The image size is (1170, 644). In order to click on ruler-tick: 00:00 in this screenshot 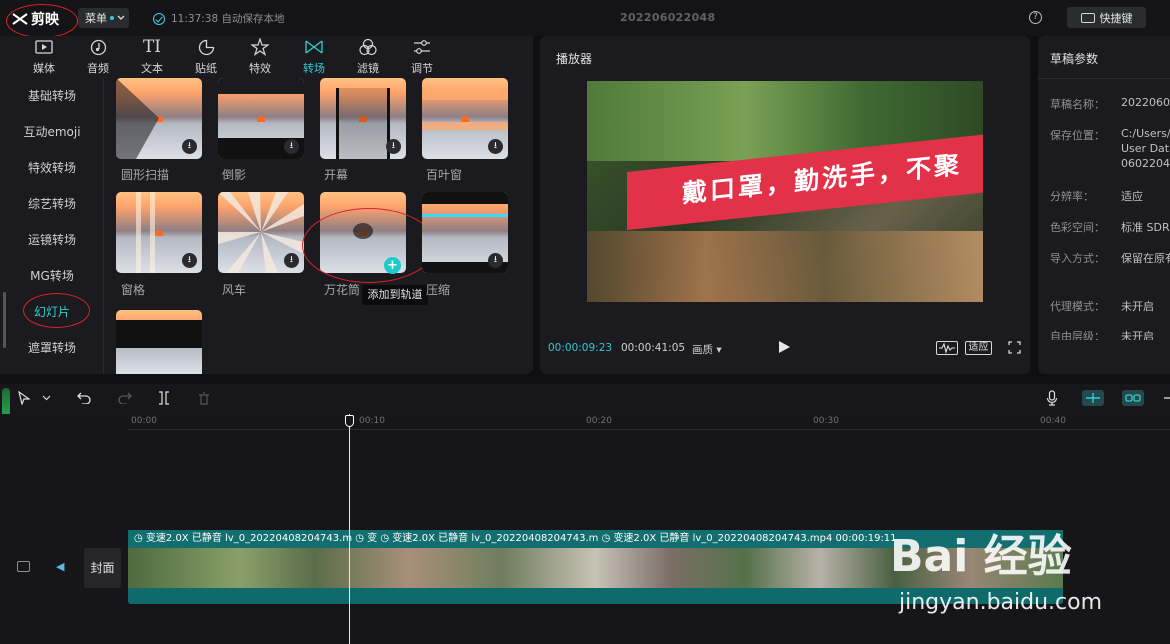, I will do `click(144, 421)`.